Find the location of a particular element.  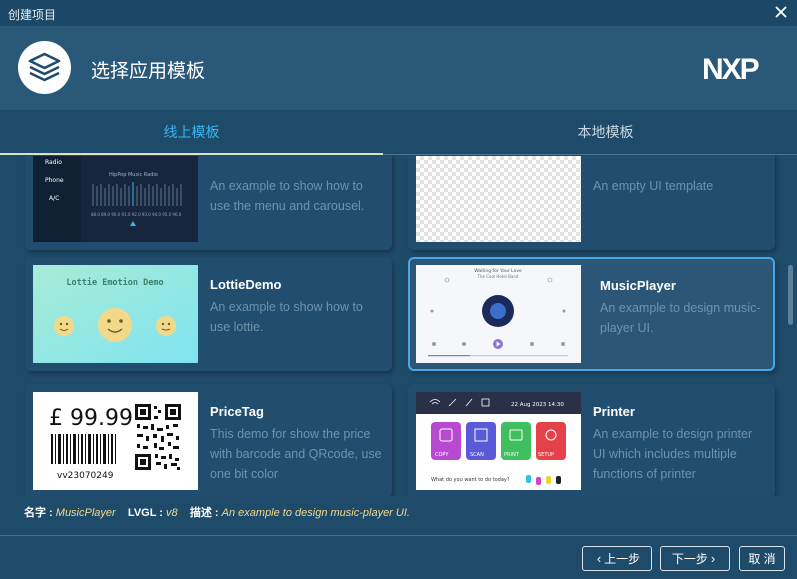

thumb-price: £ 99.99 is located at coordinates (91, 418).